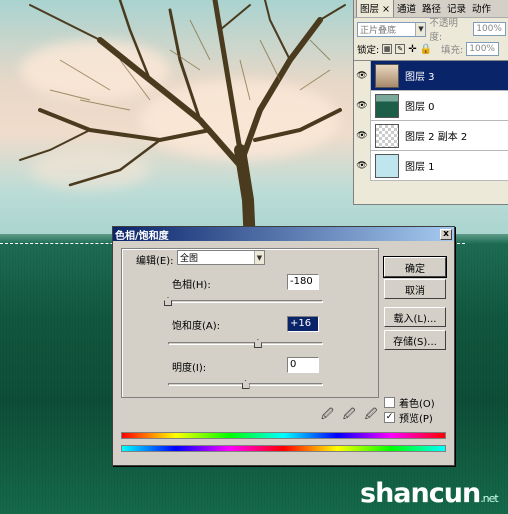 This screenshot has width=508, height=514. Describe the element at coordinates (257, 343) in the screenshot. I see `saturation-slider-knob` at that location.